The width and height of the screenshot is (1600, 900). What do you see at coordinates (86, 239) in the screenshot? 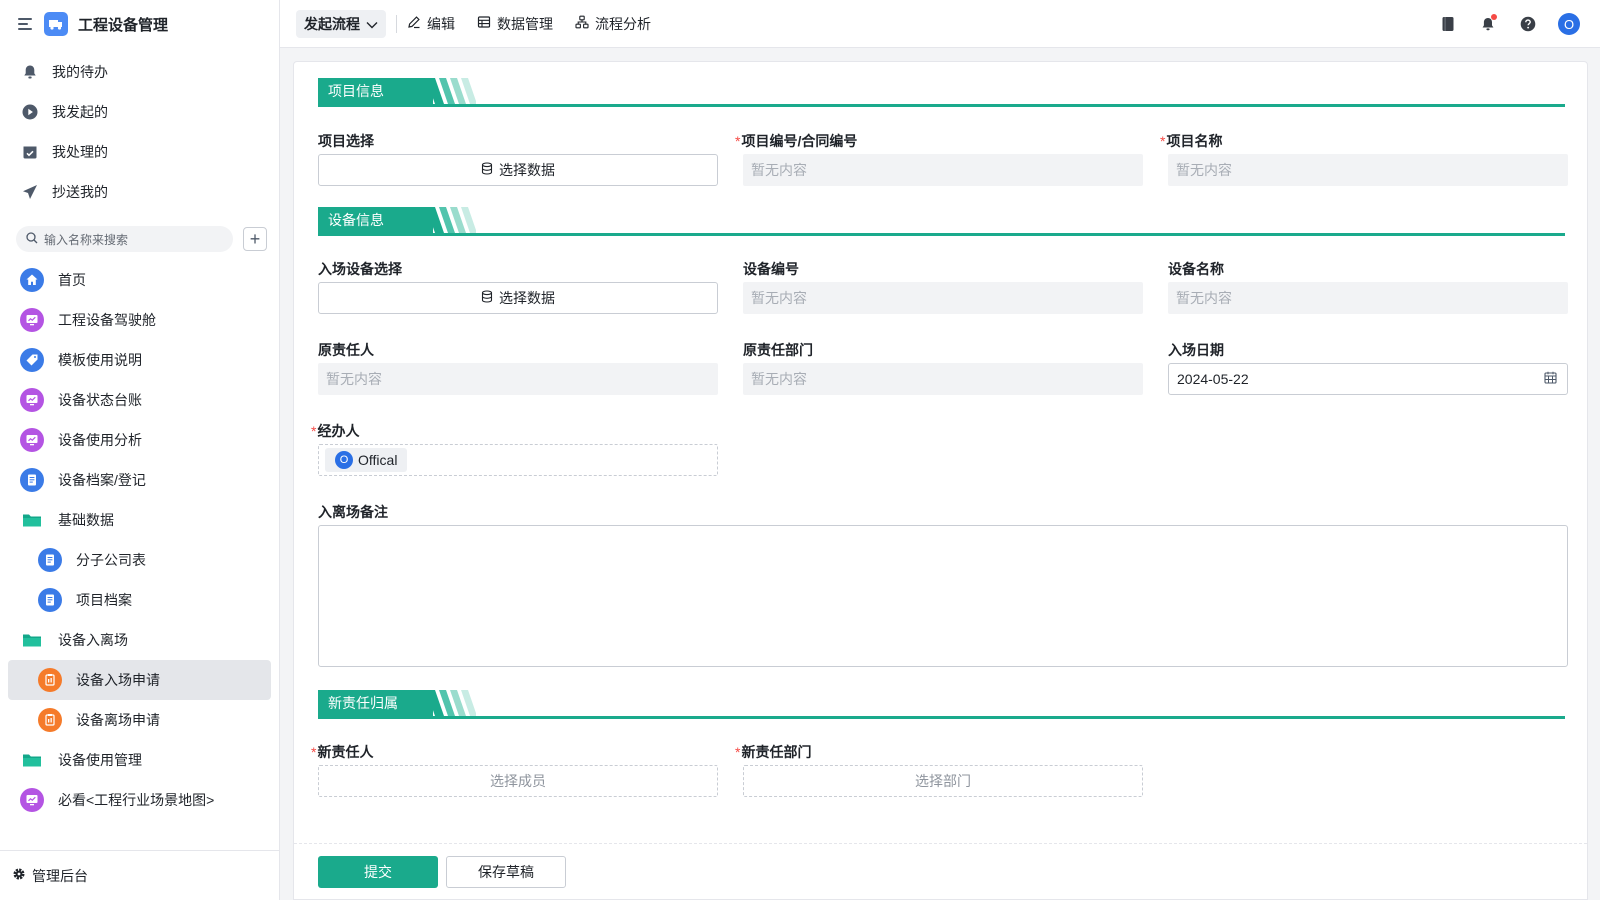
I see `search-placeholder: 输入名称来搜索` at bounding box center [86, 239].